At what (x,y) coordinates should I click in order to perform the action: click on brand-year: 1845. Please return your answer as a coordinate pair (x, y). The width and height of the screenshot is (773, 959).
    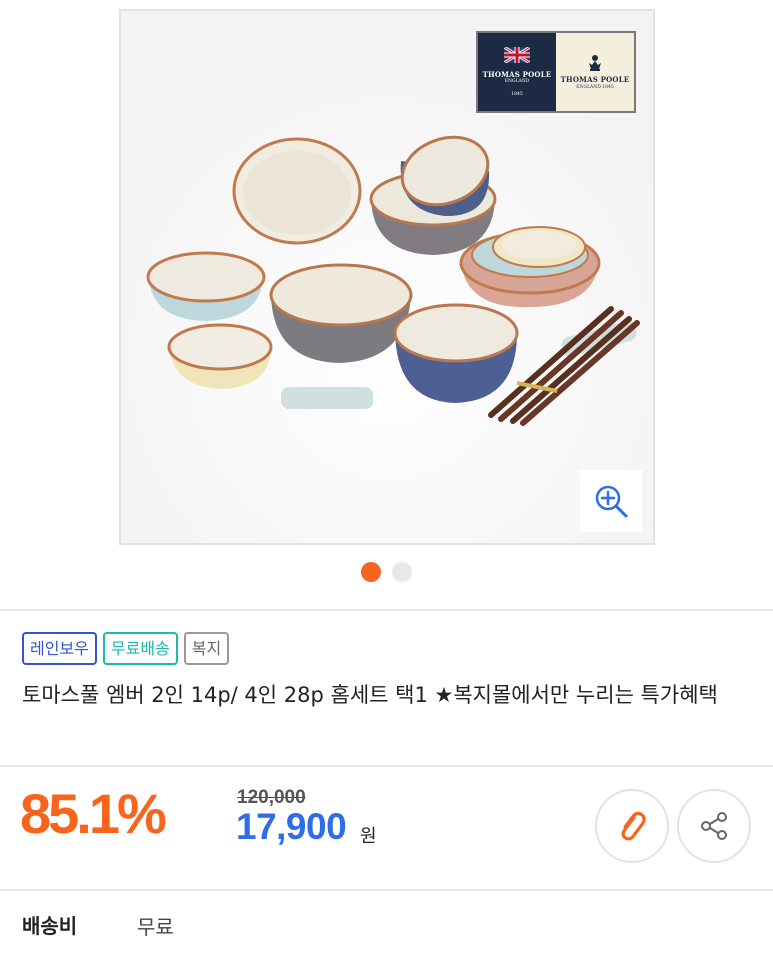
    Looking at the image, I should click on (517, 95).